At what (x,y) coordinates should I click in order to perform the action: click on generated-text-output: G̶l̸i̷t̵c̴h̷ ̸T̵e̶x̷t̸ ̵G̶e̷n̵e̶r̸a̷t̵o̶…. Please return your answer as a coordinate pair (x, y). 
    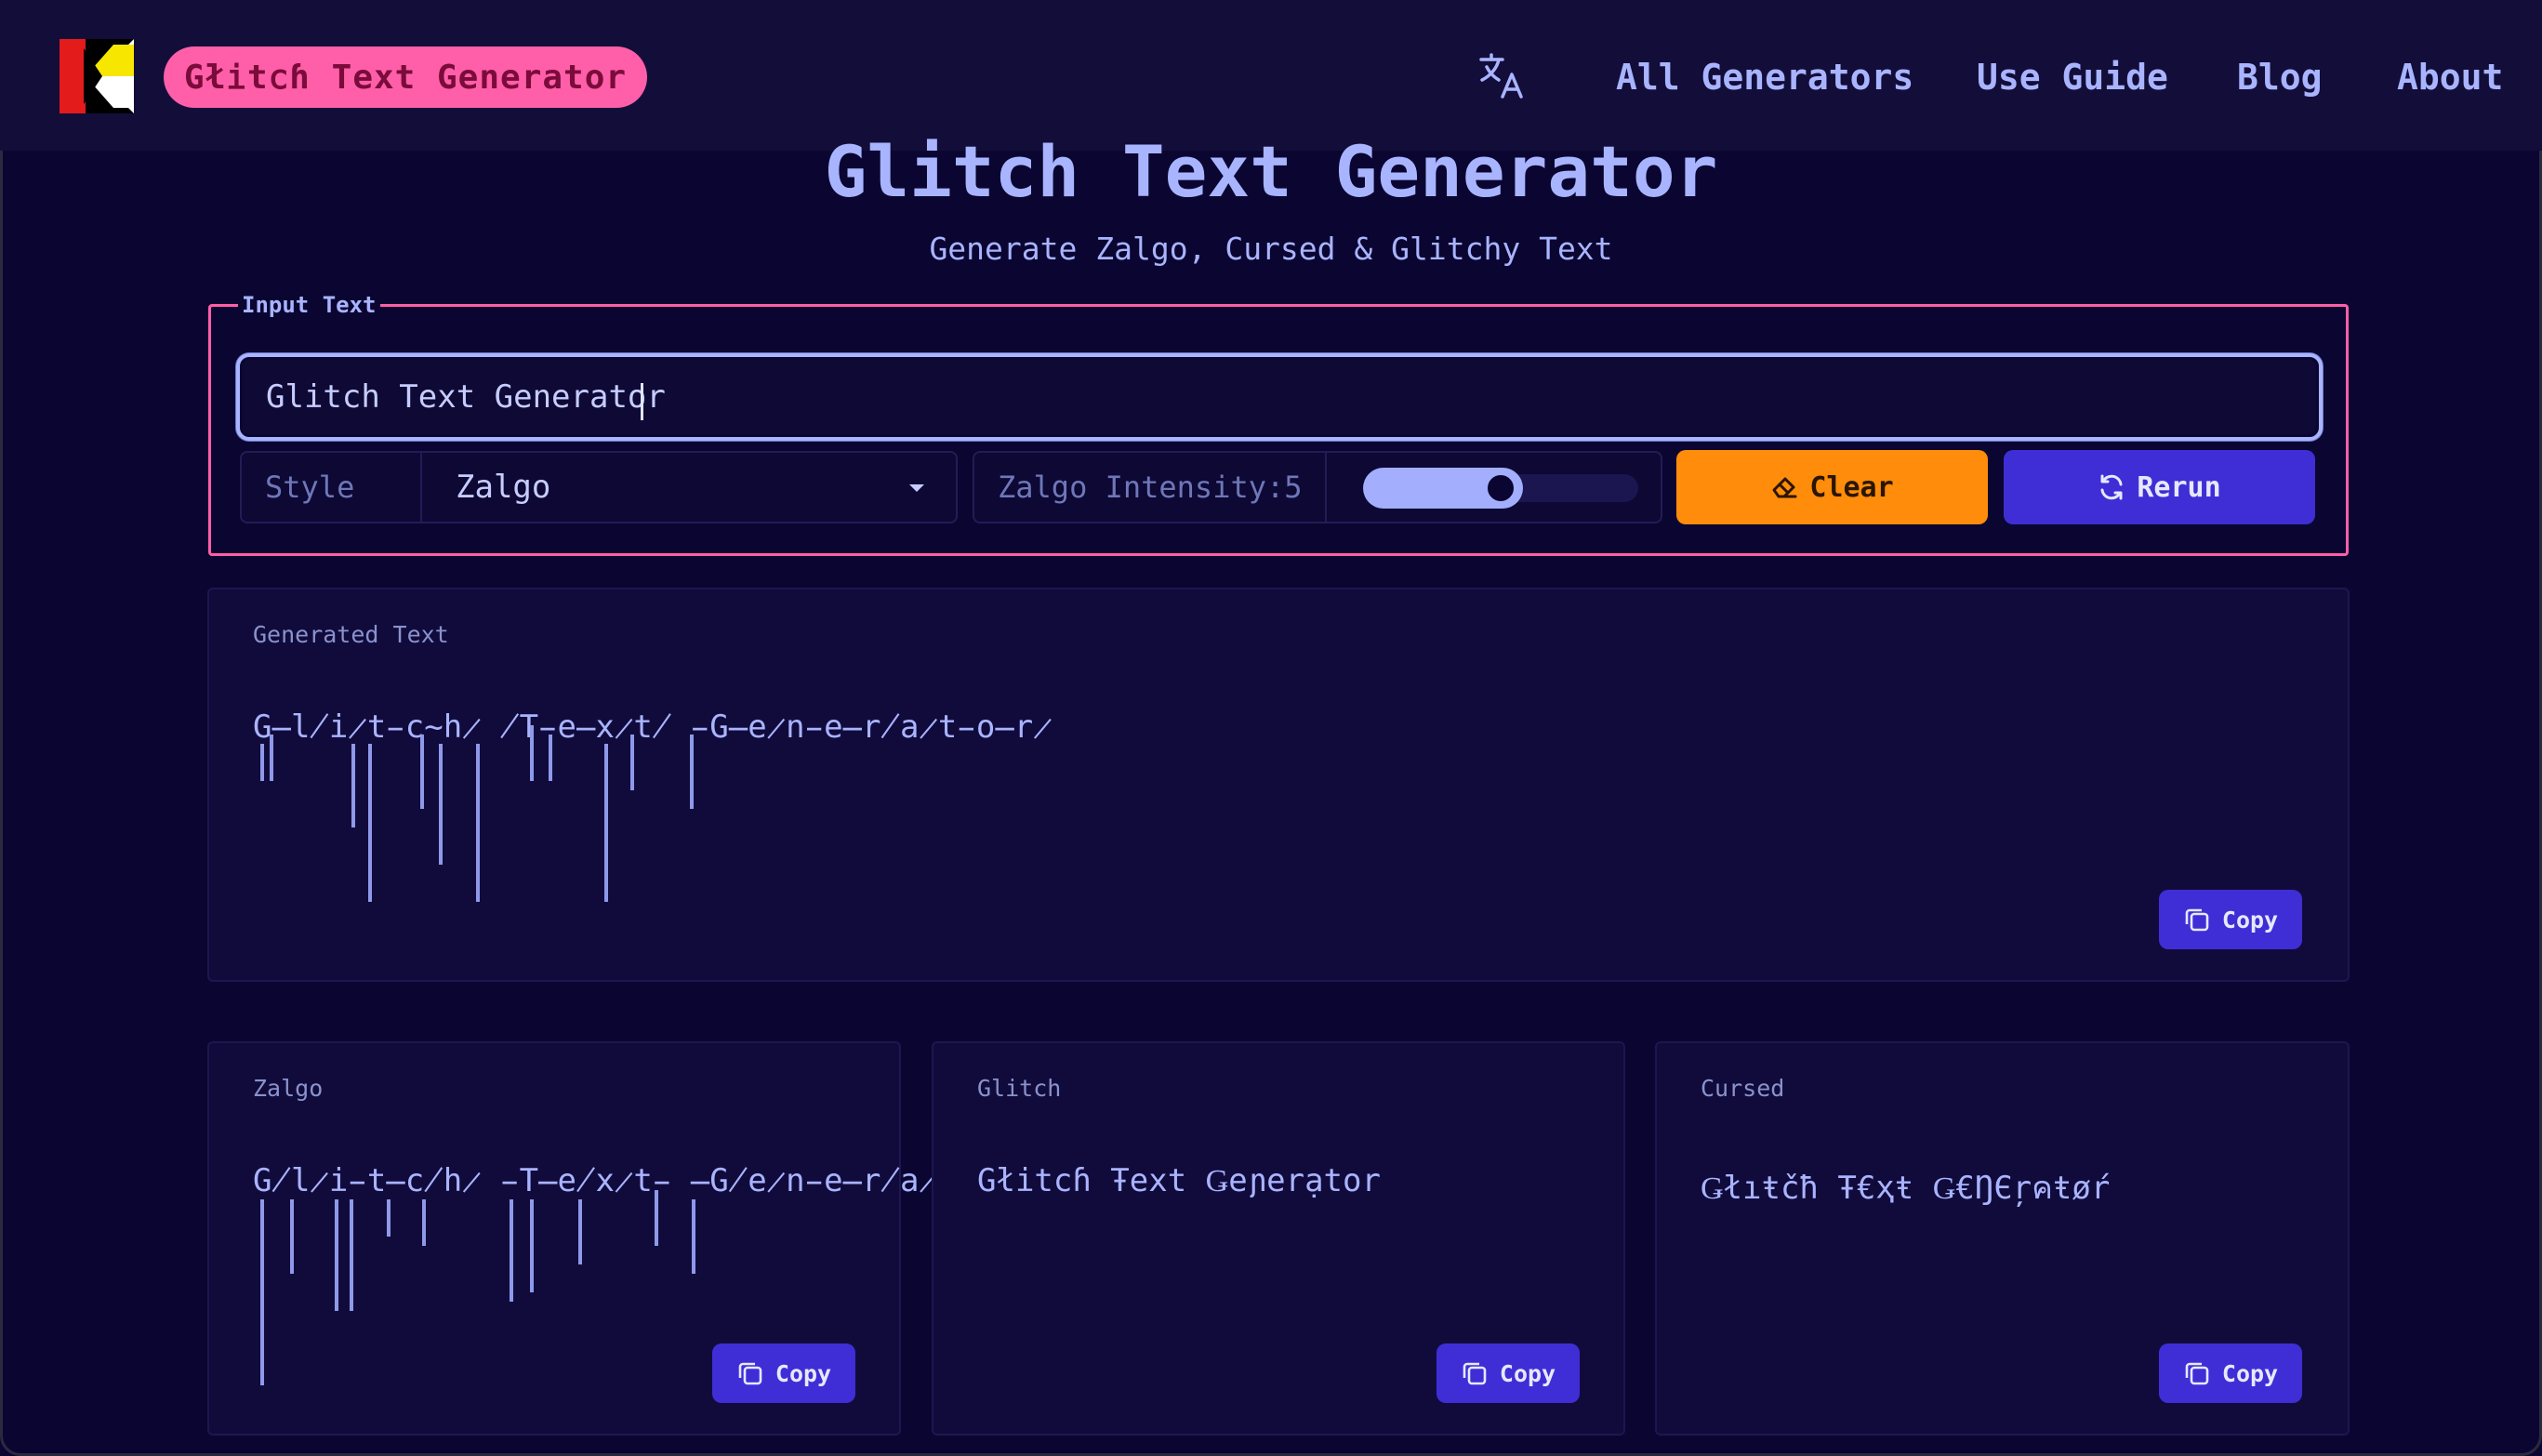
    Looking at the image, I should click on (653, 727).